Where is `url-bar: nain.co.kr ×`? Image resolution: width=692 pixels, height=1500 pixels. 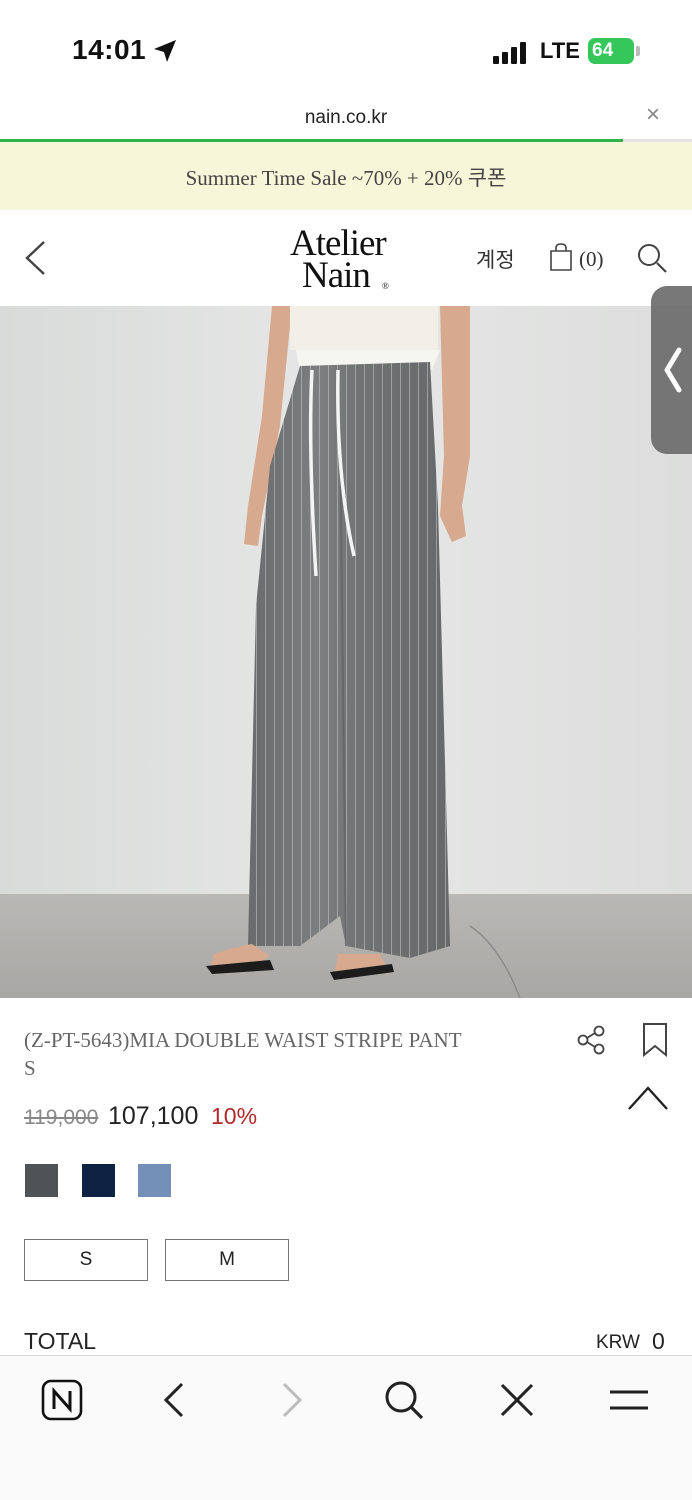
url-bar: nain.co.kr × is located at coordinates (346, 117).